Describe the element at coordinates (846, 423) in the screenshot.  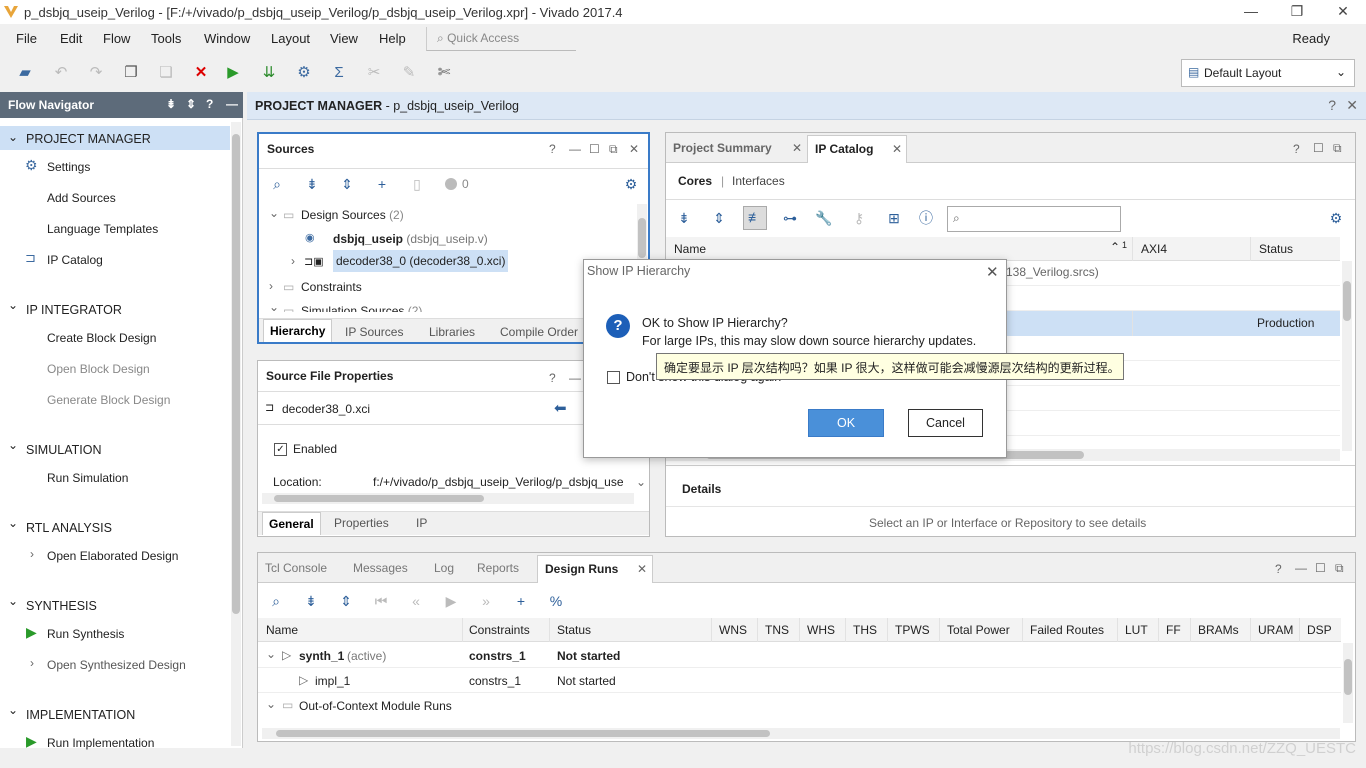
I see `ok-button: OK` at that location.